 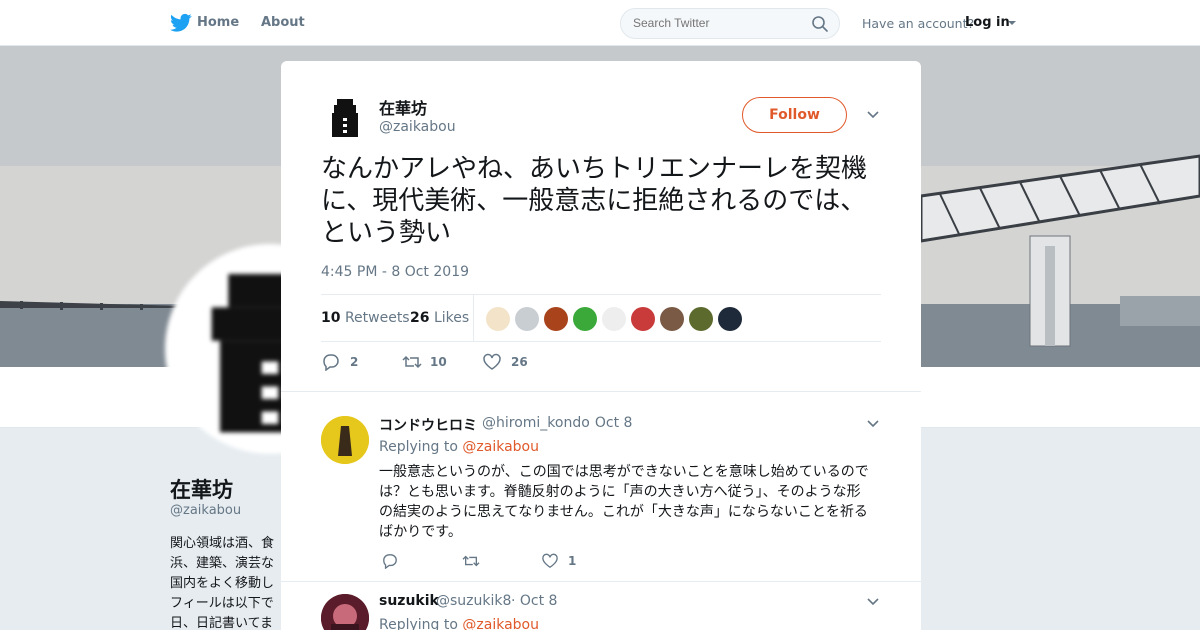 What do you see at coordinates (601, 581) in the screenshot?
I see `reply-separator` at bounding box center [601, 581].